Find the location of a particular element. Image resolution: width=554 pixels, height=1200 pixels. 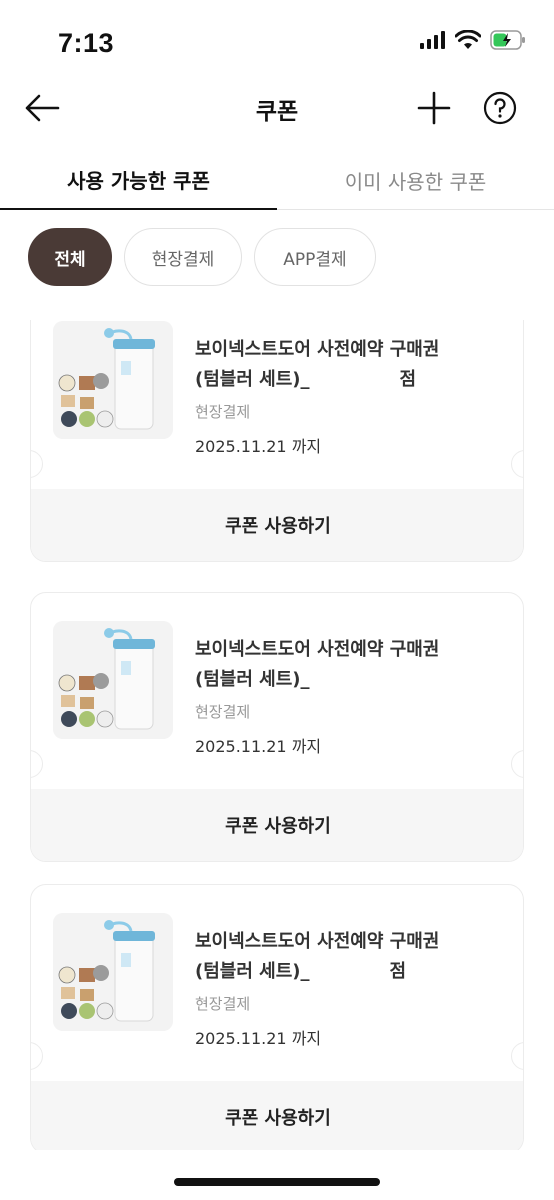

home-indicator is located at coordinates (277, 1182).